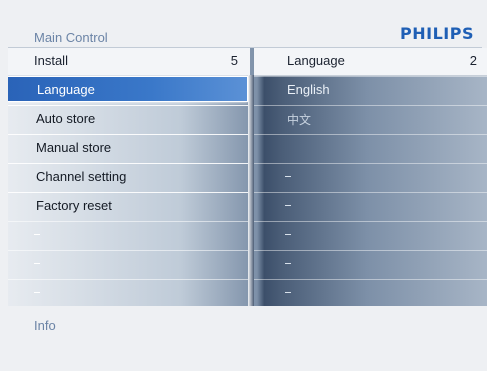 The image size is (487, 371). I want to click on menu-title: Main Control, so click(71, 37).